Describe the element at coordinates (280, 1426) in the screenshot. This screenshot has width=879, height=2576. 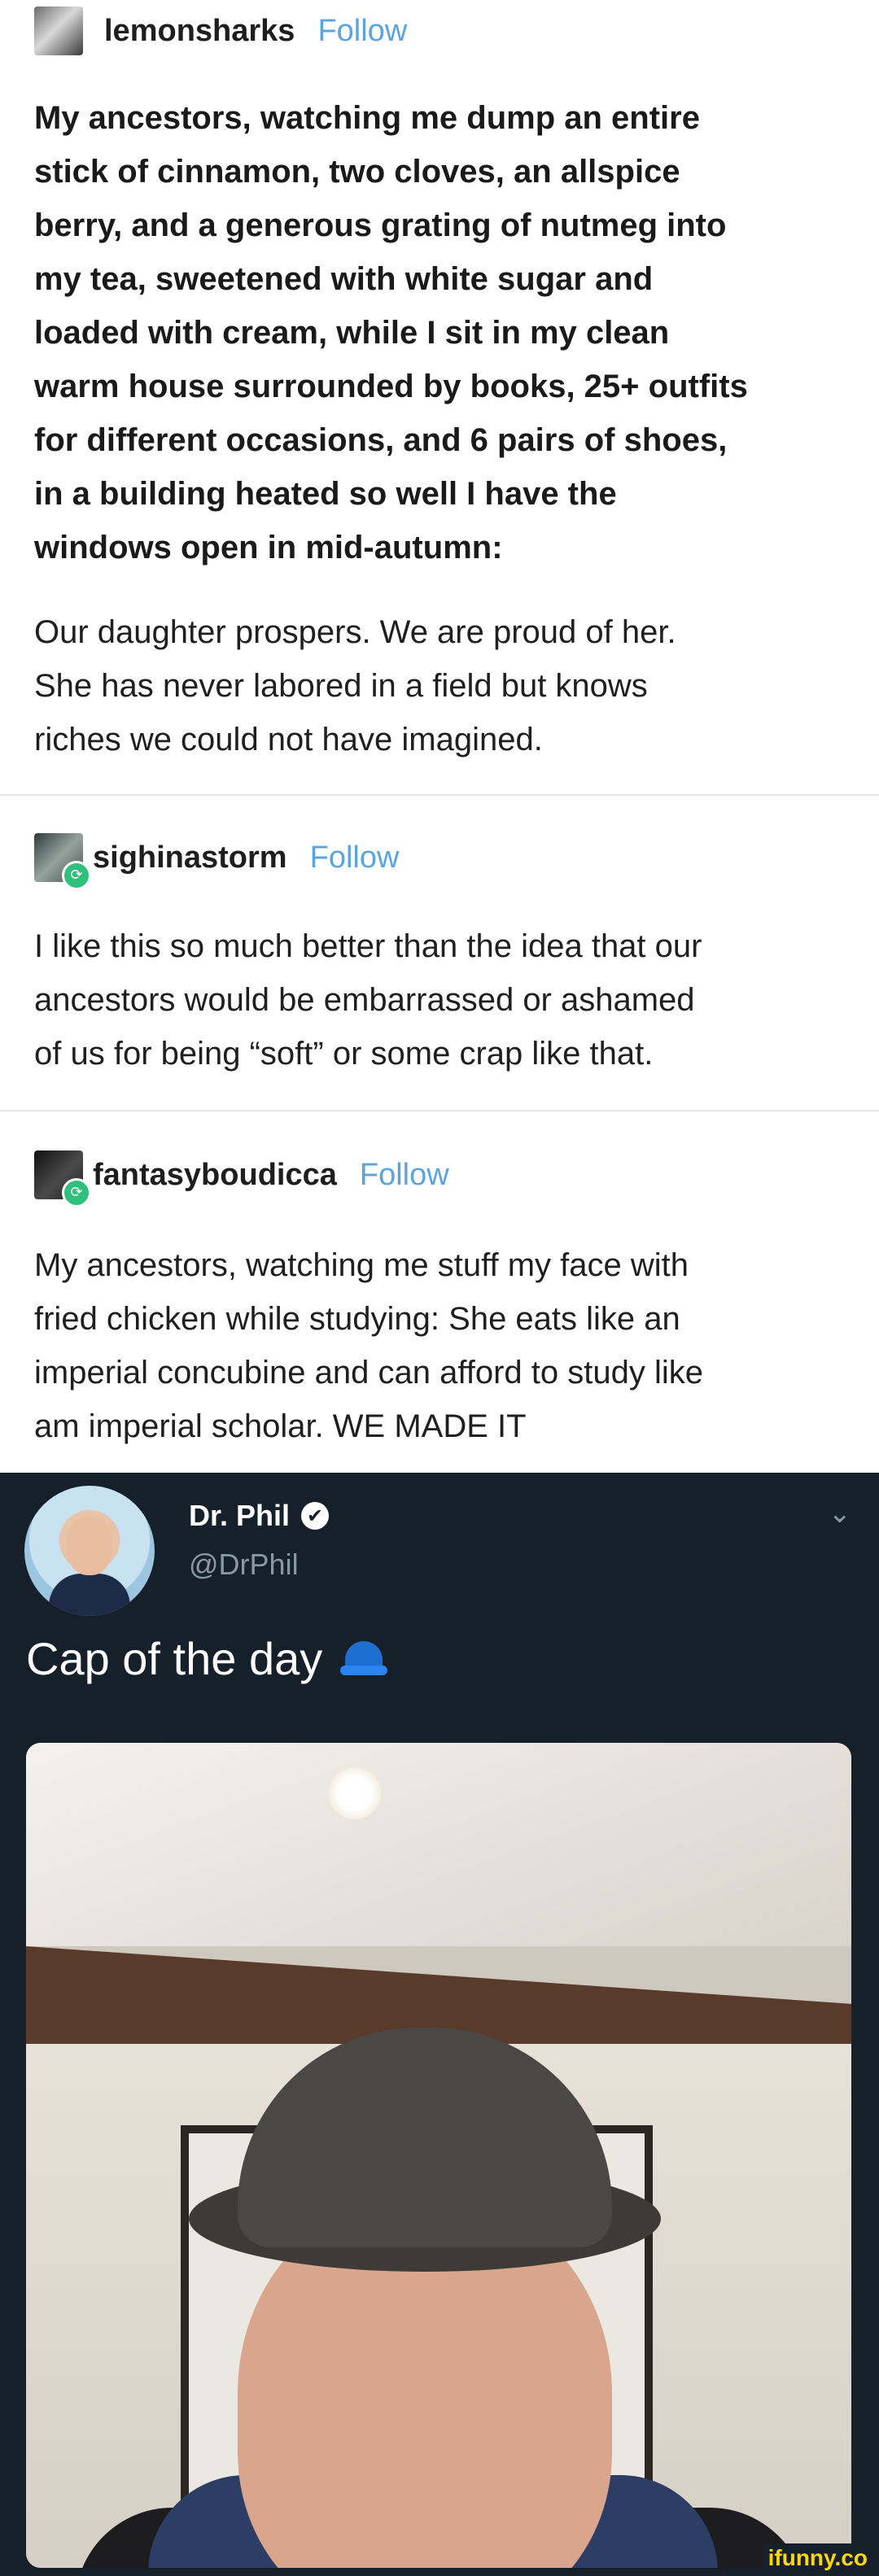
I see `body-line: am imperial scholar. WE MADE IT` at that location.